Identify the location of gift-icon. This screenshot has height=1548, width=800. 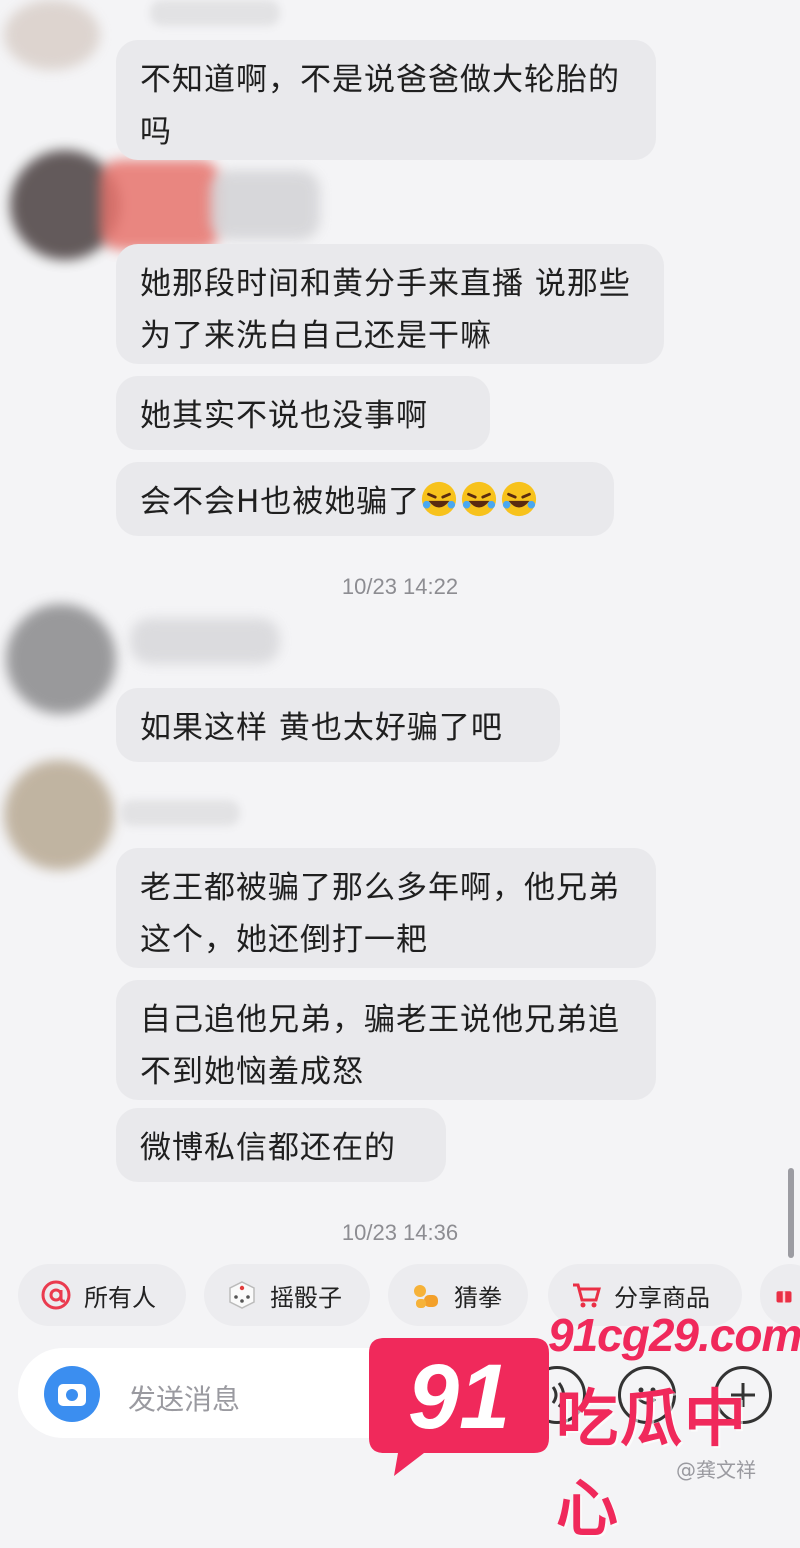
(784, 1297).